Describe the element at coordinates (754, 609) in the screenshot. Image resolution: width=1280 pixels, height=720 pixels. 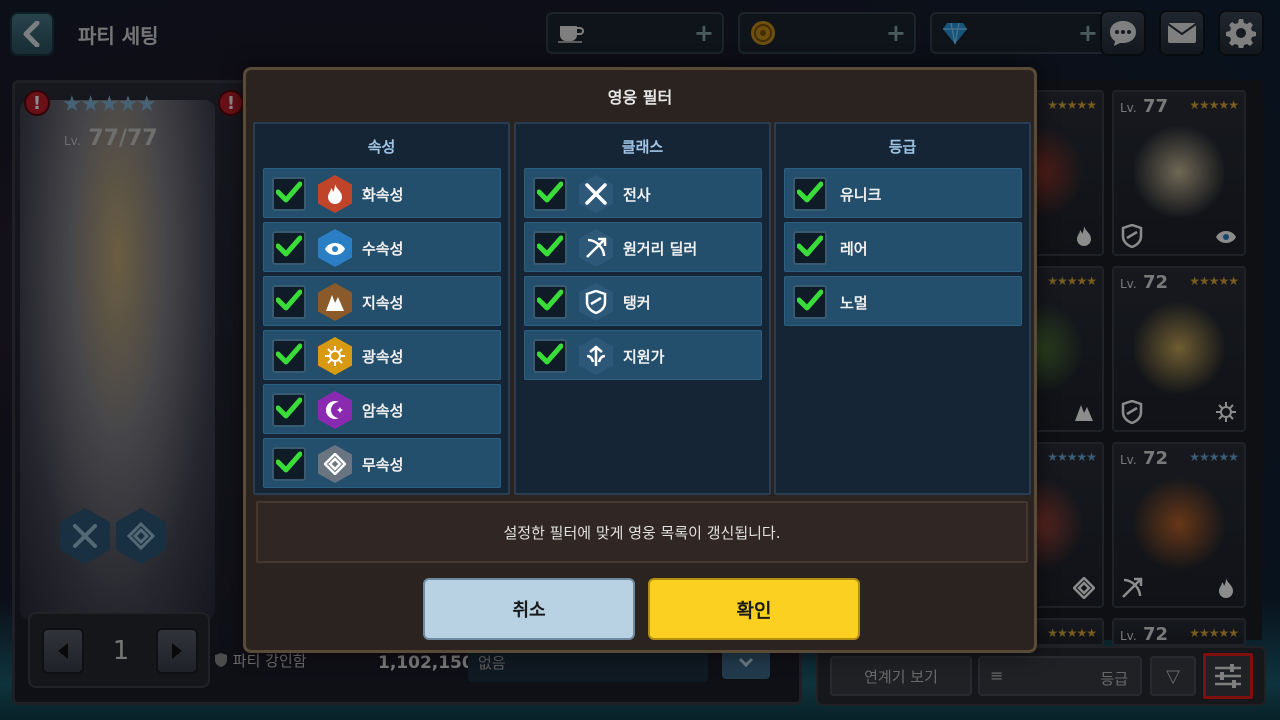
I see `confirm-button: 확인` at that location.